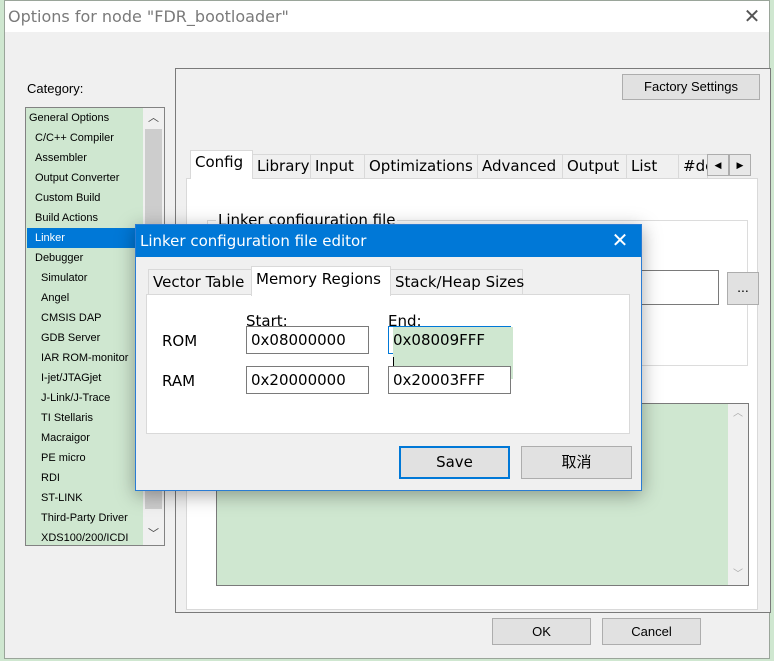 The image size is (774, 661). I want to click on ram-end-input: 0x20003FFF, so click(449, 380).